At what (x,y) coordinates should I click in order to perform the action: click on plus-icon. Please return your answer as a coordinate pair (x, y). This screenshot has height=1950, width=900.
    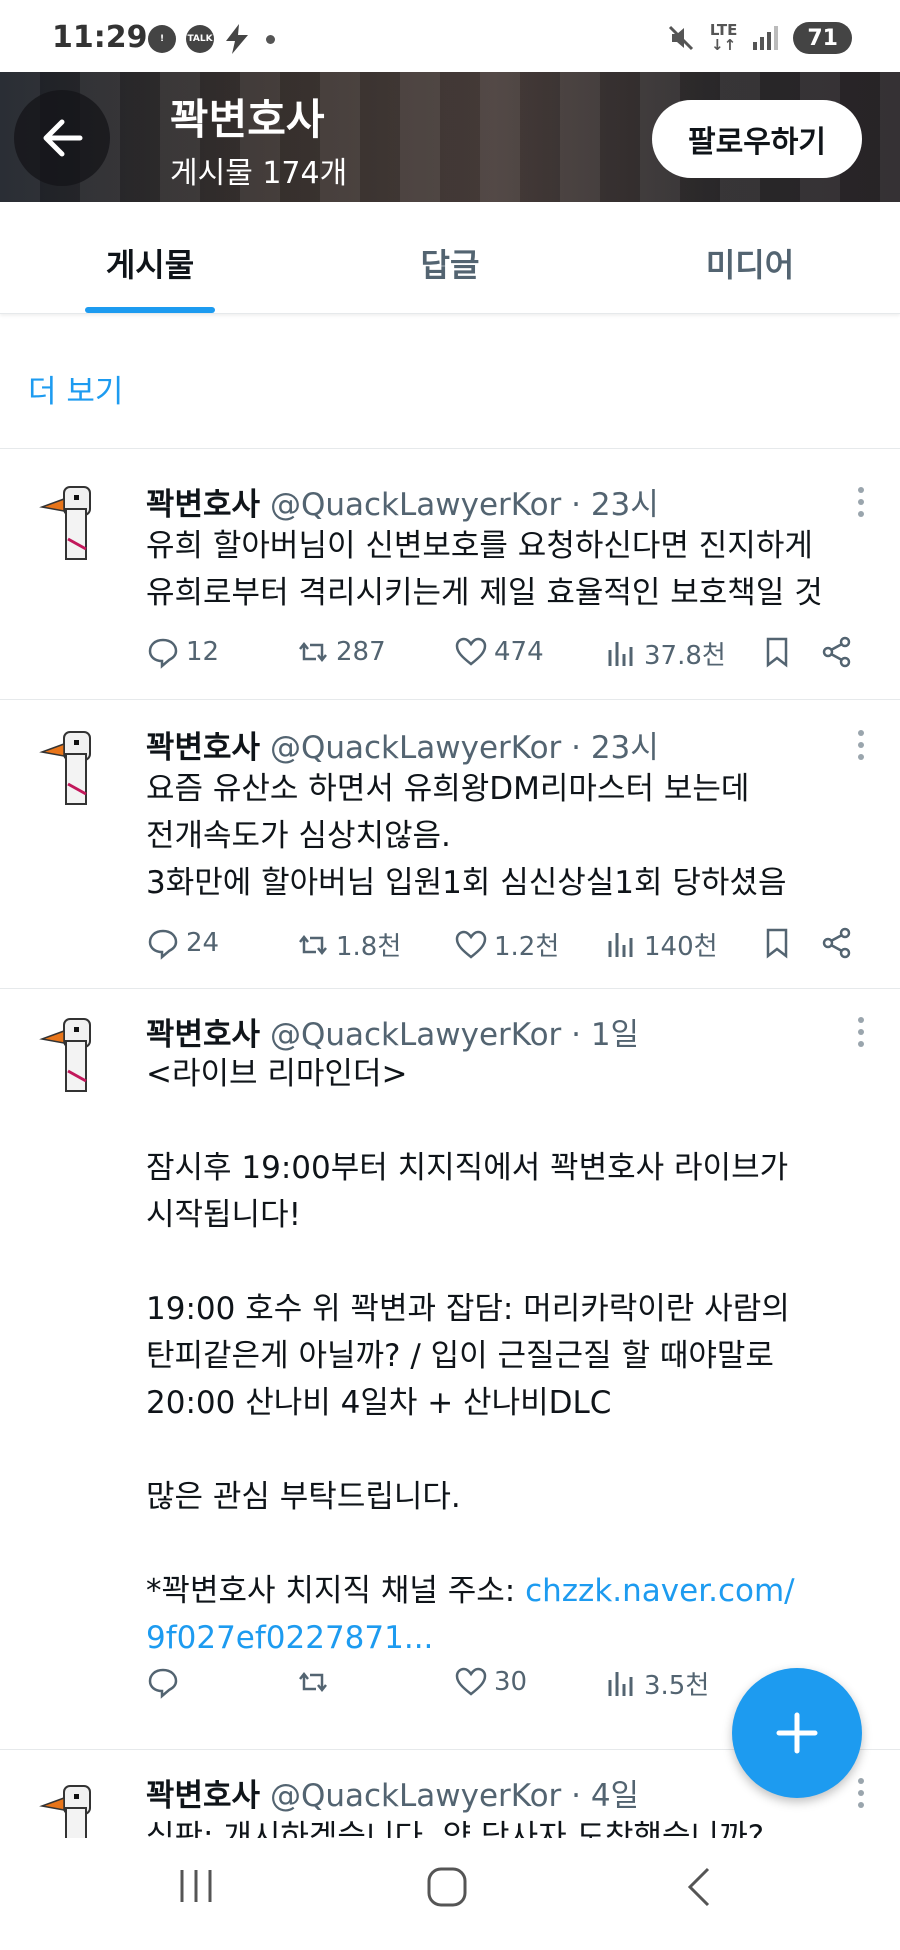
    Looking at the image, I should click on (797, 1733).